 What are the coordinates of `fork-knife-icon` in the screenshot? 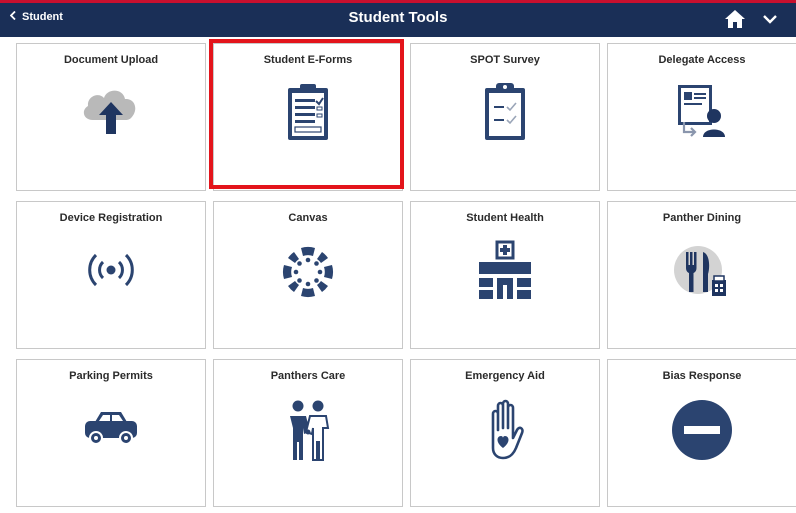 It's located at (702, 273).